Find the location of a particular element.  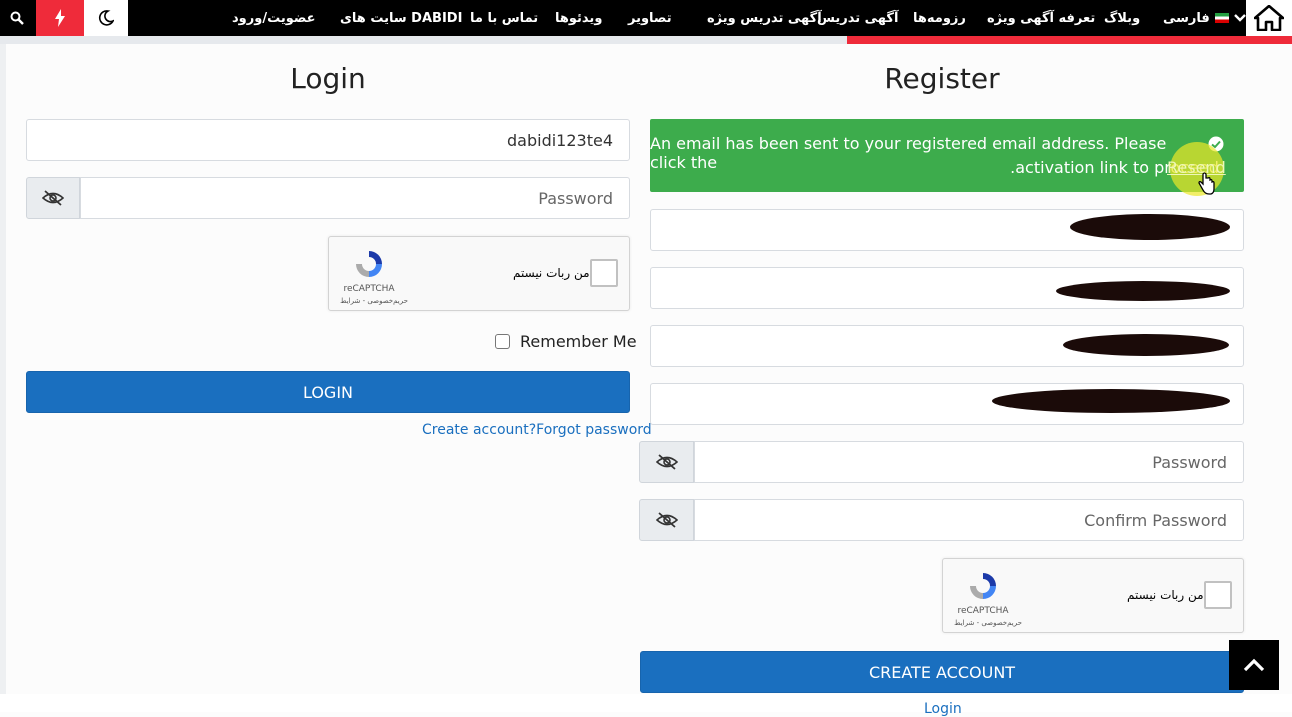

chevron-down-icon is located at coordinates (1239, 18).